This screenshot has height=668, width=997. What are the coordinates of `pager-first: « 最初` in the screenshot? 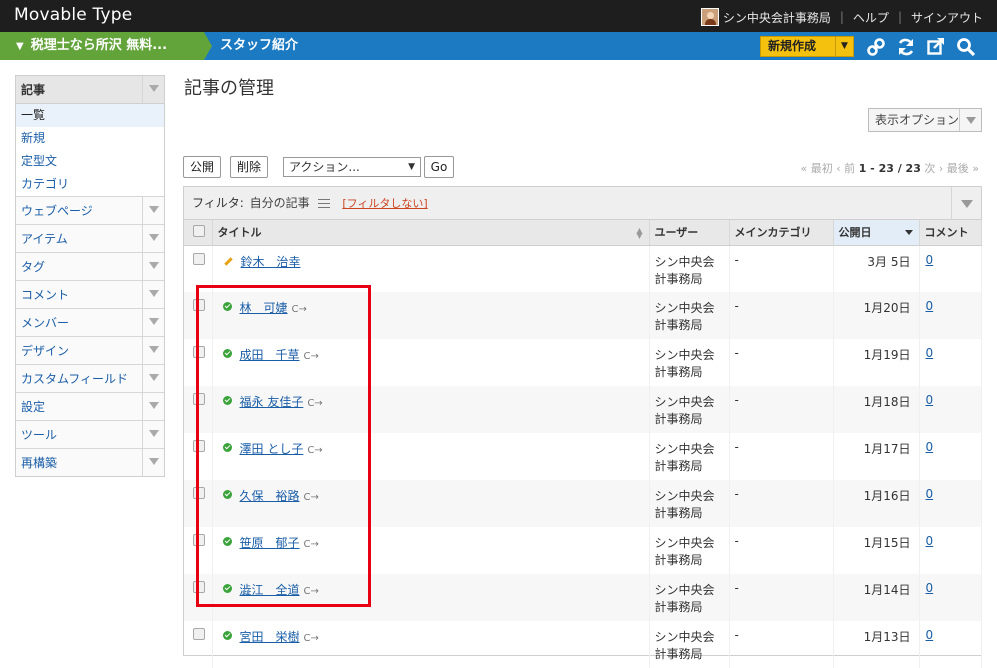 It's located at (817, 168).